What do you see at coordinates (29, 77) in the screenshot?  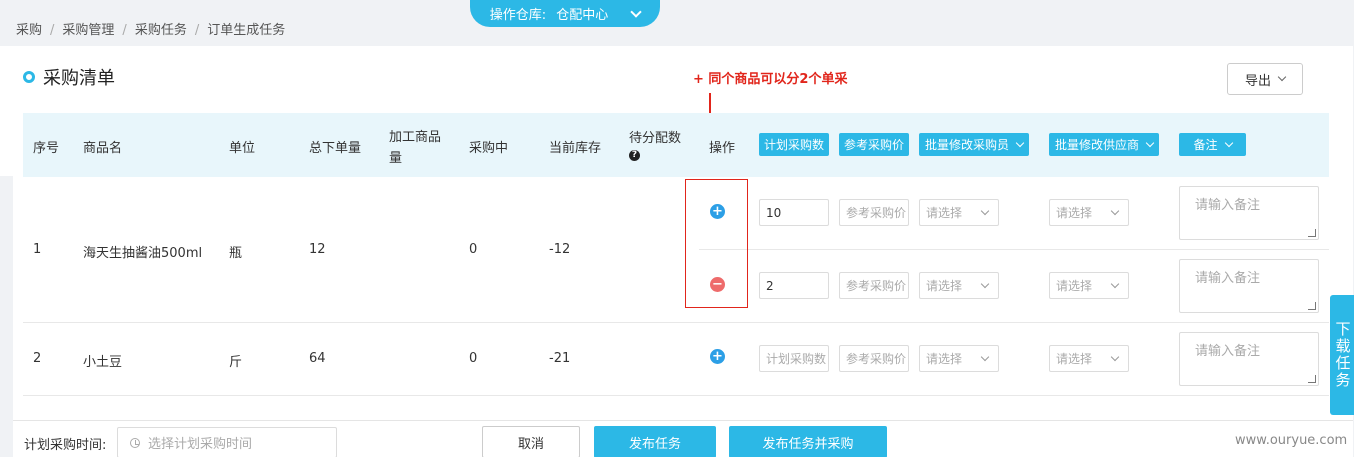 I see `ring-icon` at bounding box center [29, 77].